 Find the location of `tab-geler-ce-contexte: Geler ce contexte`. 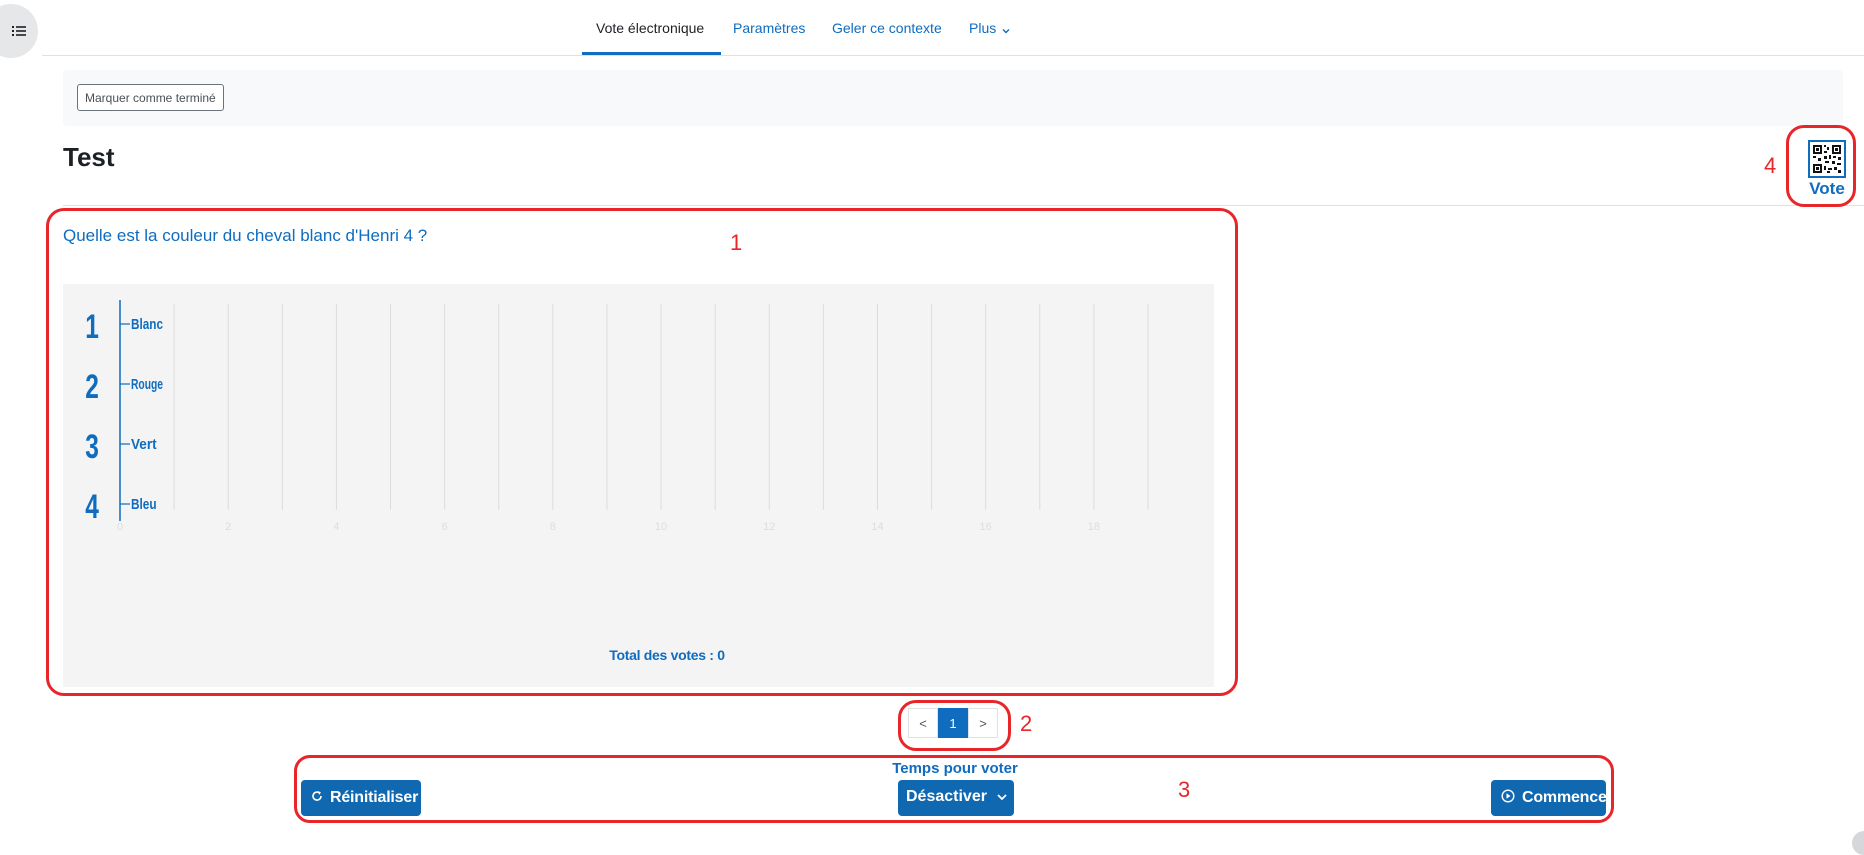

tab-geler-ce-contexte: Geler ce contexte is located at coordinates (887, 28).